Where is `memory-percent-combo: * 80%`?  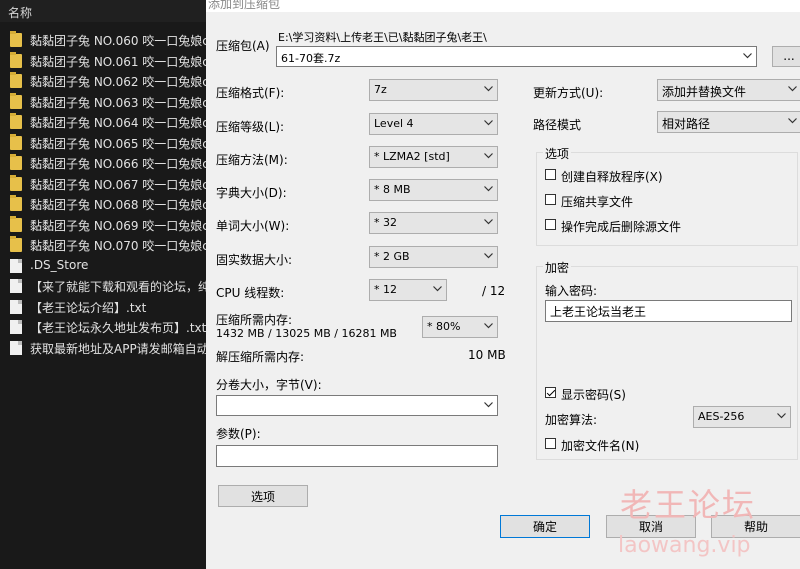 memory-percent-combo: * 80% is located at coordinates (460, 327).